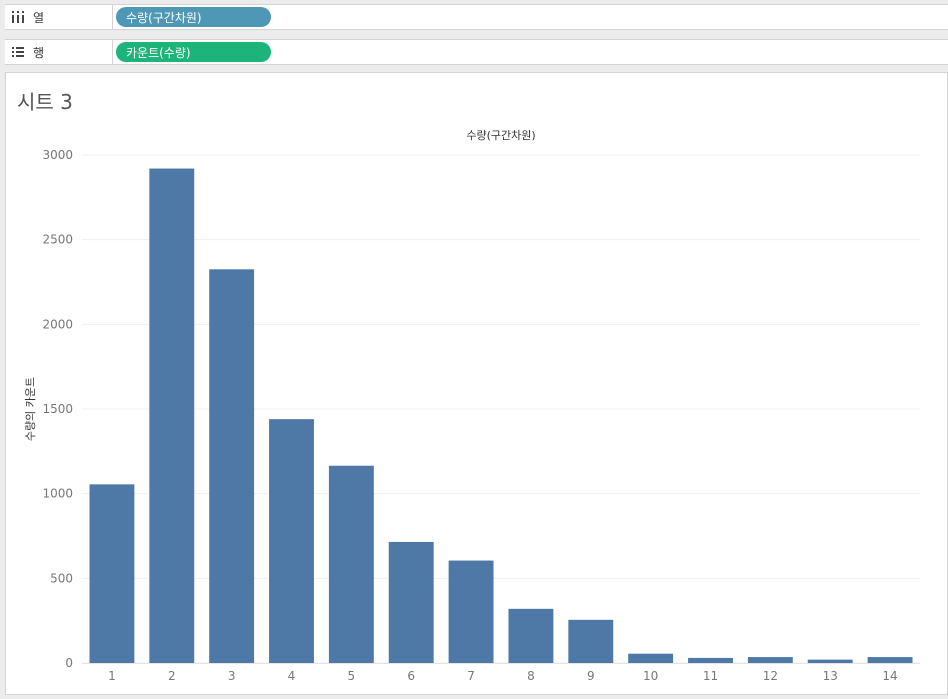 The width and height of the screenshot is (948, 699). I want to click on x-tick-label: 7, so click(471, 676).